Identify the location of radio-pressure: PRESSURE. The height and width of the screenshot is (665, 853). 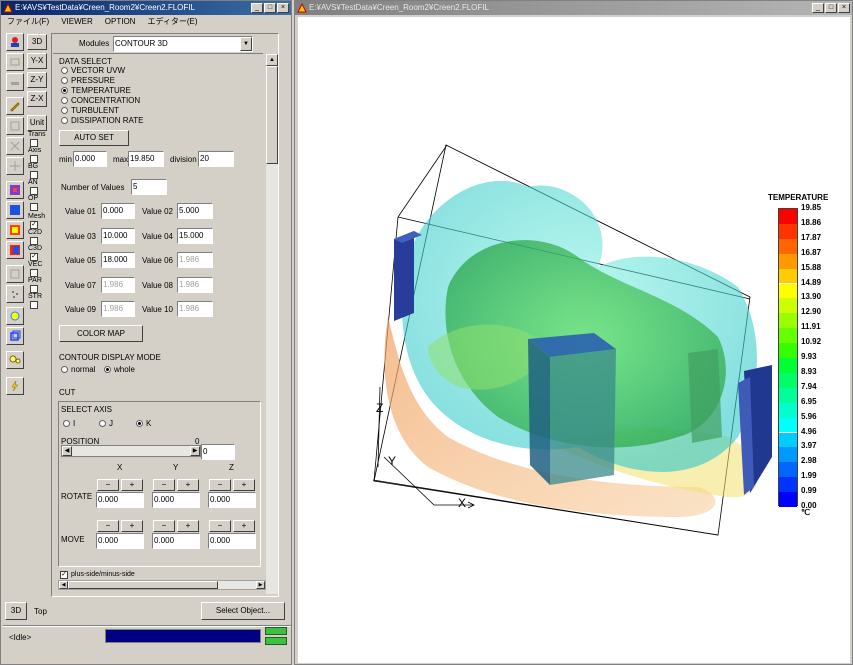
(88, 81).